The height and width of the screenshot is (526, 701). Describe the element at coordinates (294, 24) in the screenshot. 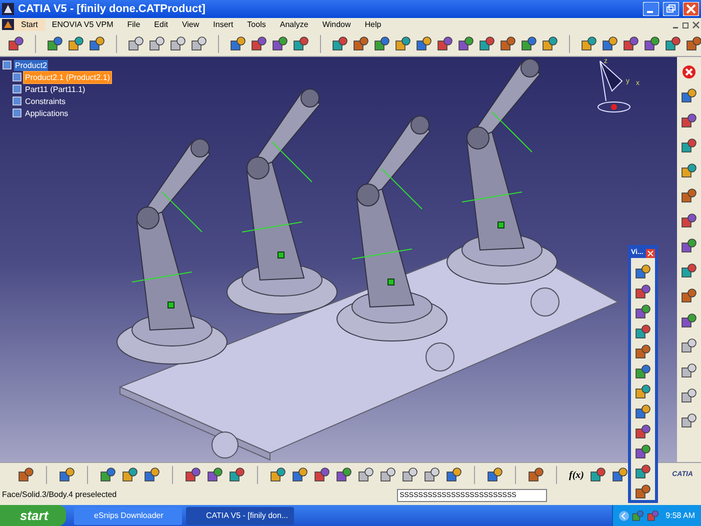

I see `menu-item: Analyze` at that location.